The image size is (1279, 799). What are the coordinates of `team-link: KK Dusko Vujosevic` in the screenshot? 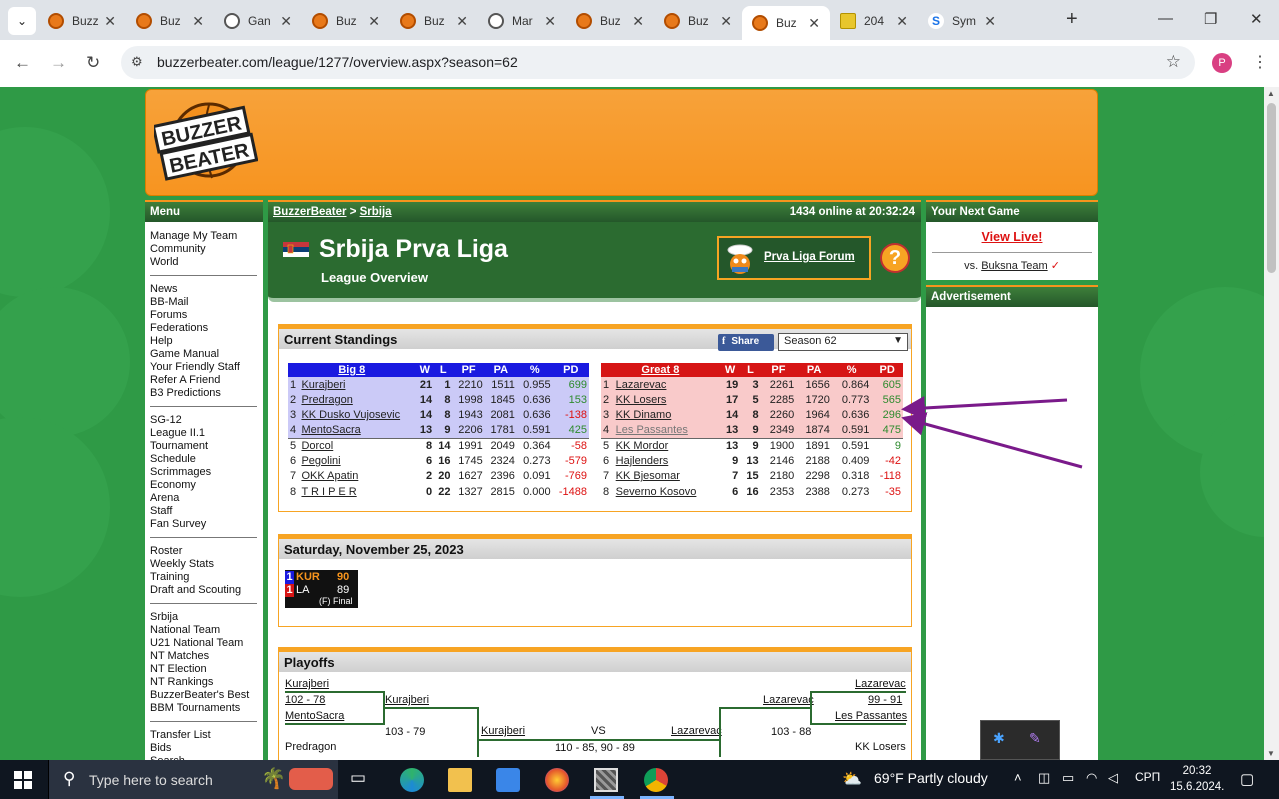 It's located at (357, 415).